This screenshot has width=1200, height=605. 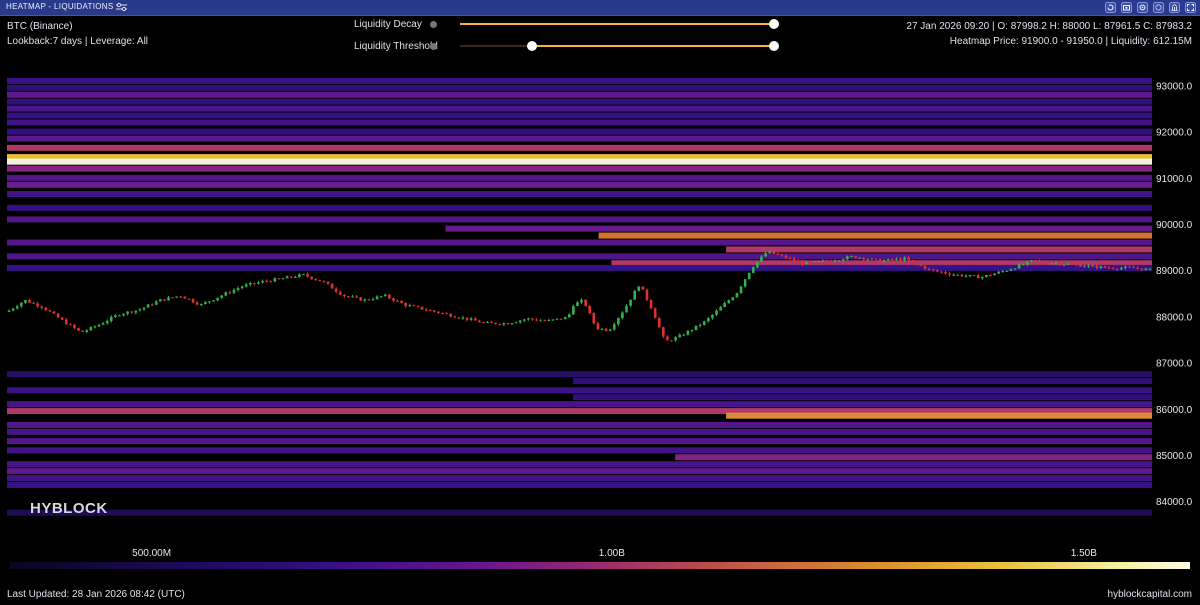 What do you see at coordinates (1110, 7) in the screenshot?
I see `refresh-icon` at bounding box center [1110, 7].